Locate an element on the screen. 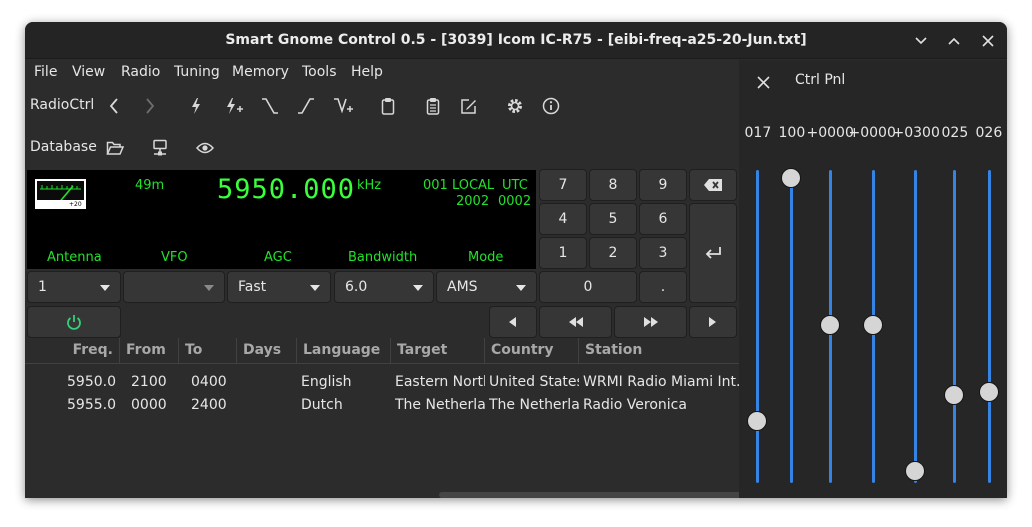  column-header-from: From is located at coordinates (149, 351).